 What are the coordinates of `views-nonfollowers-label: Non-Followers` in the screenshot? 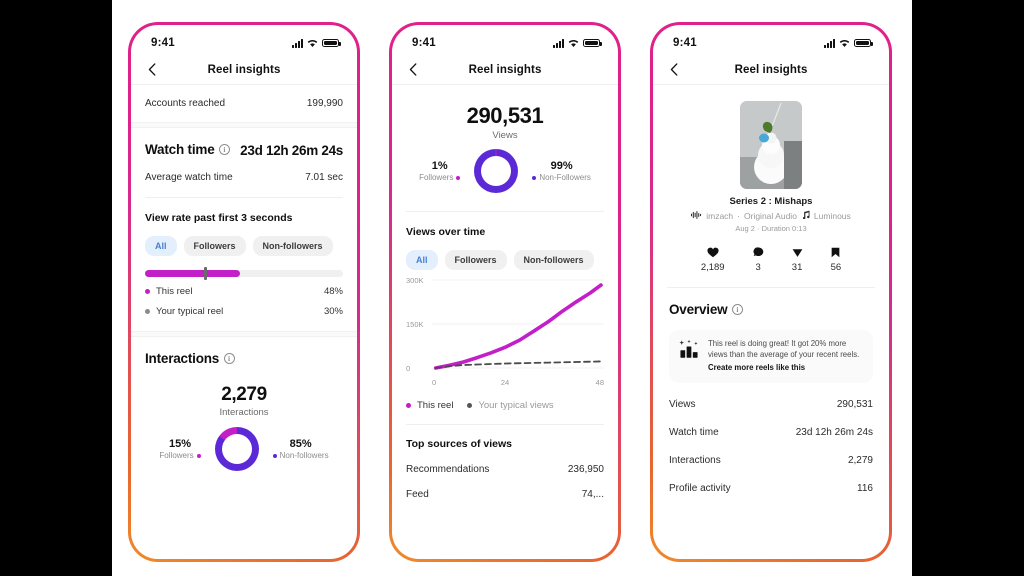 It's located at (565, 177).